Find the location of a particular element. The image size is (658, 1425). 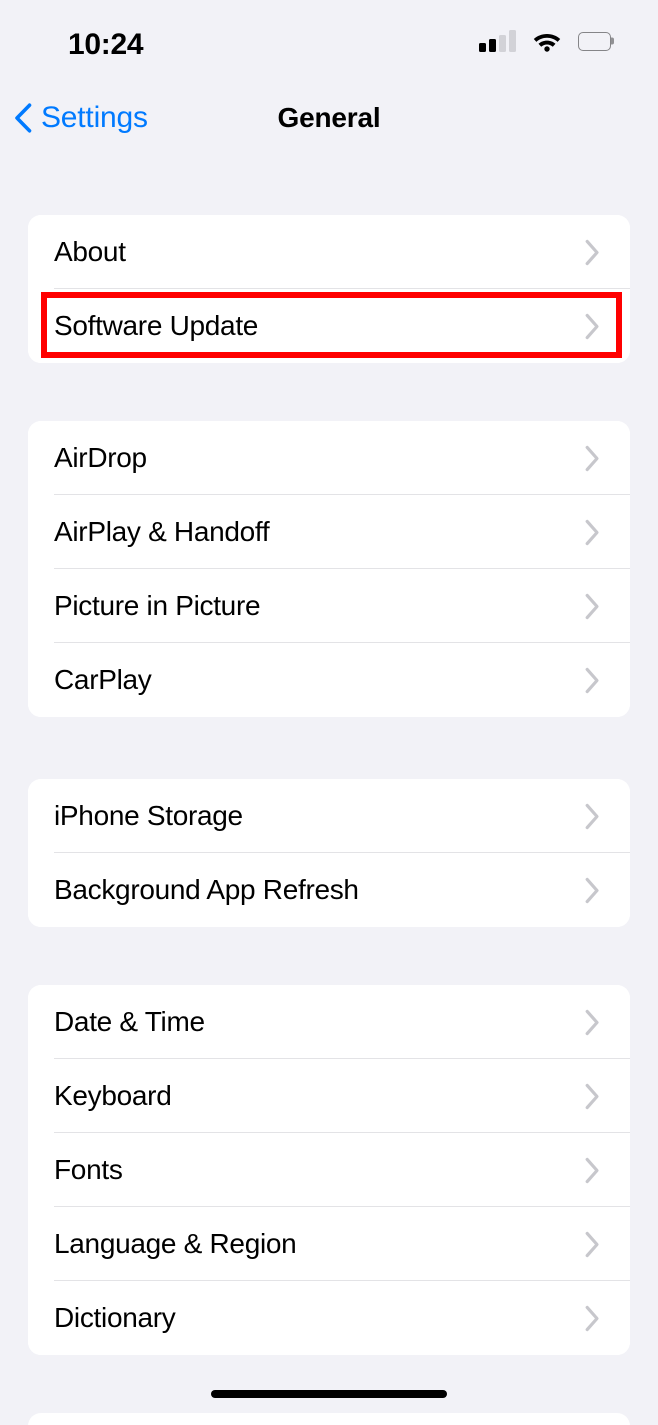

settings-row-label: Picture in Picture is located at coordinates (157, 605).